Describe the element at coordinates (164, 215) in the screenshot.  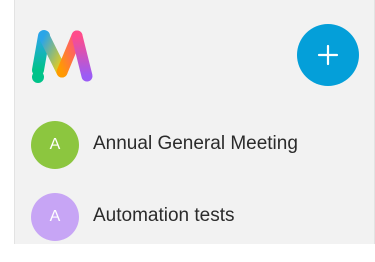
I see `space-name: Automation tests` at that location.